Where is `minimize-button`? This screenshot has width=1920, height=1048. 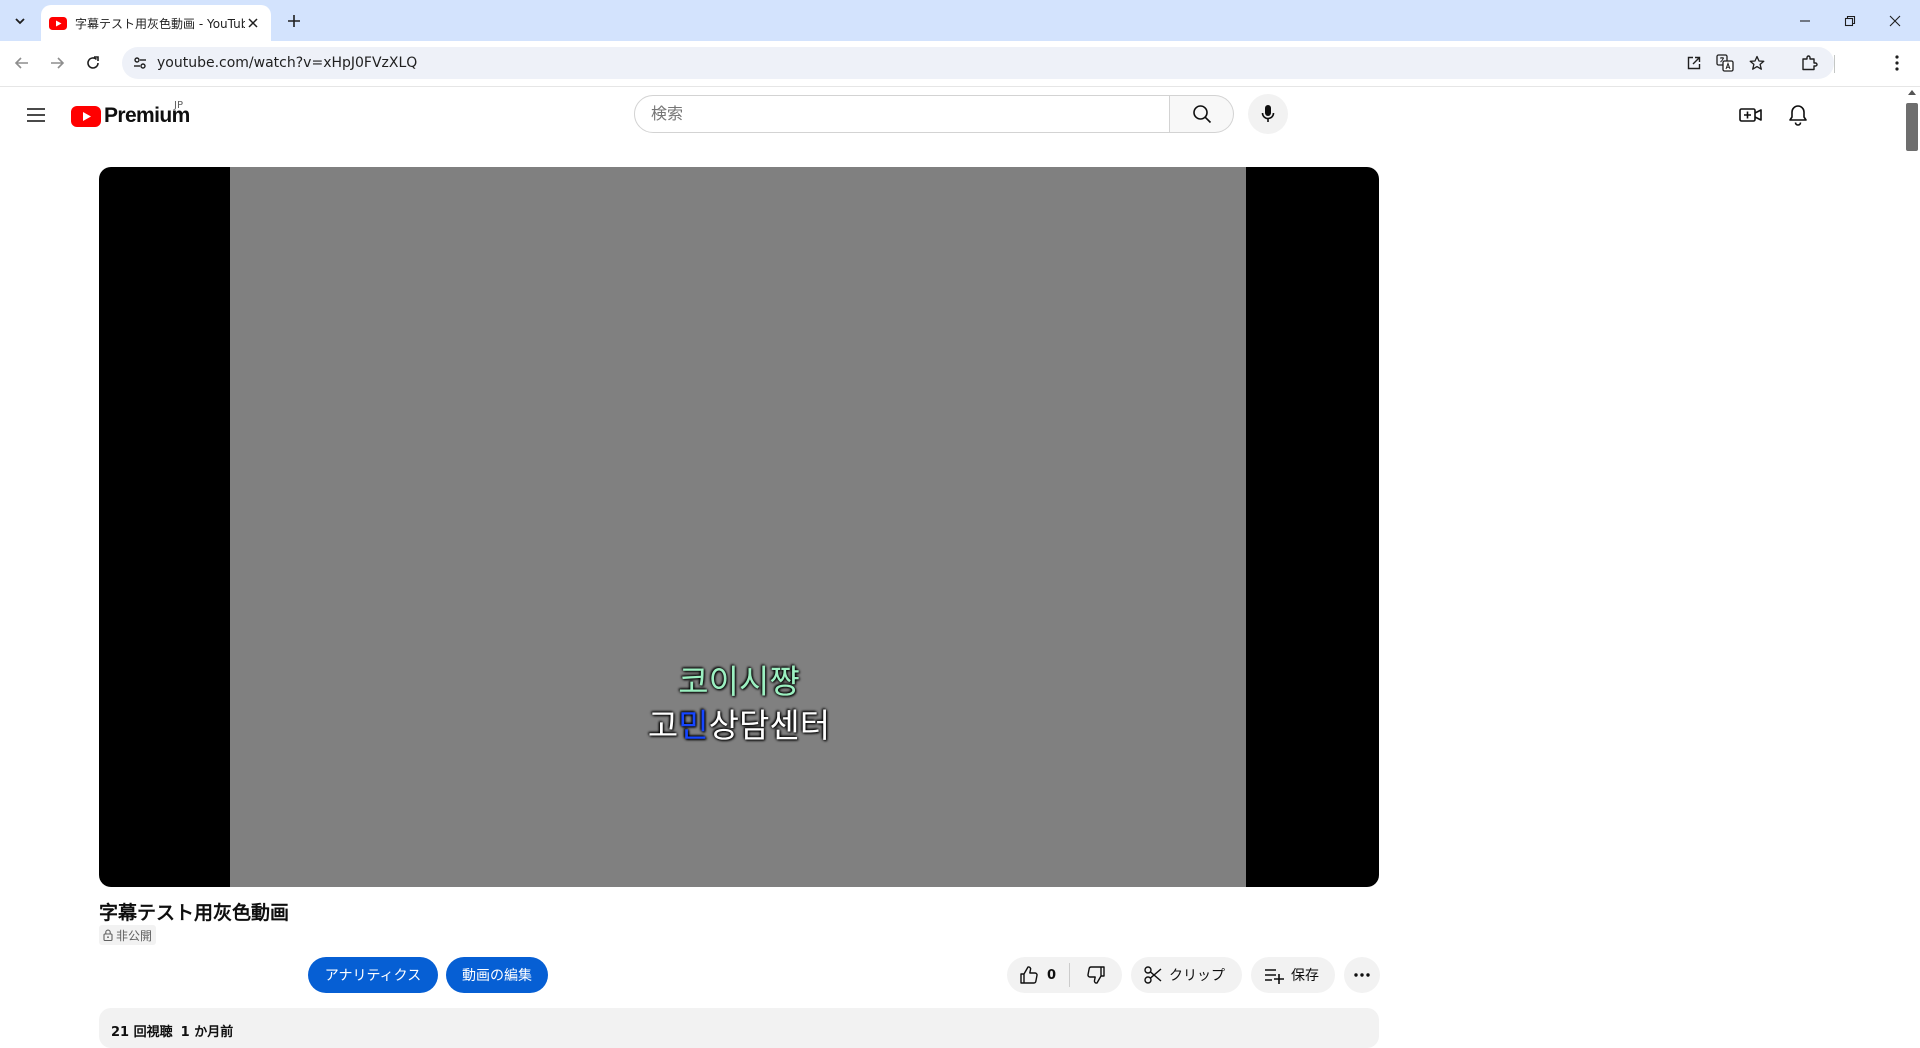
minimize-button is located at coordinates (1804, 20).